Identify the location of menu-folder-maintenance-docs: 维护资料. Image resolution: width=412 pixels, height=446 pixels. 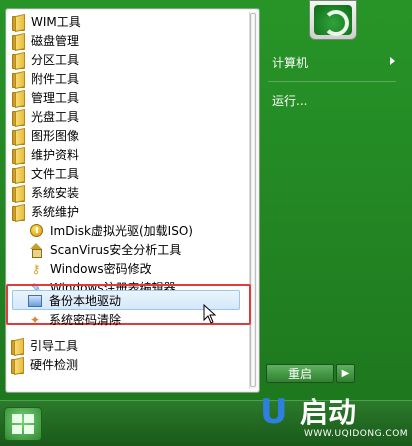
(132, 154).